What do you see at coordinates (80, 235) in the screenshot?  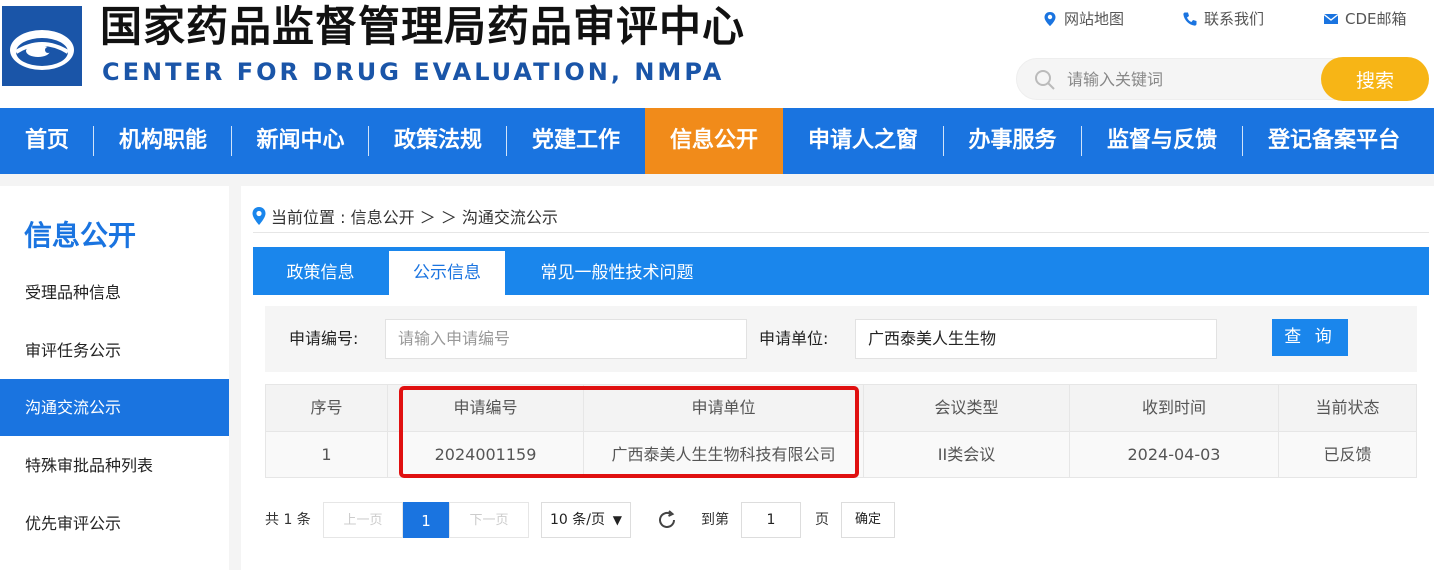 I see `sidebar-title: 信息公开` at bounding box center [80, 235].